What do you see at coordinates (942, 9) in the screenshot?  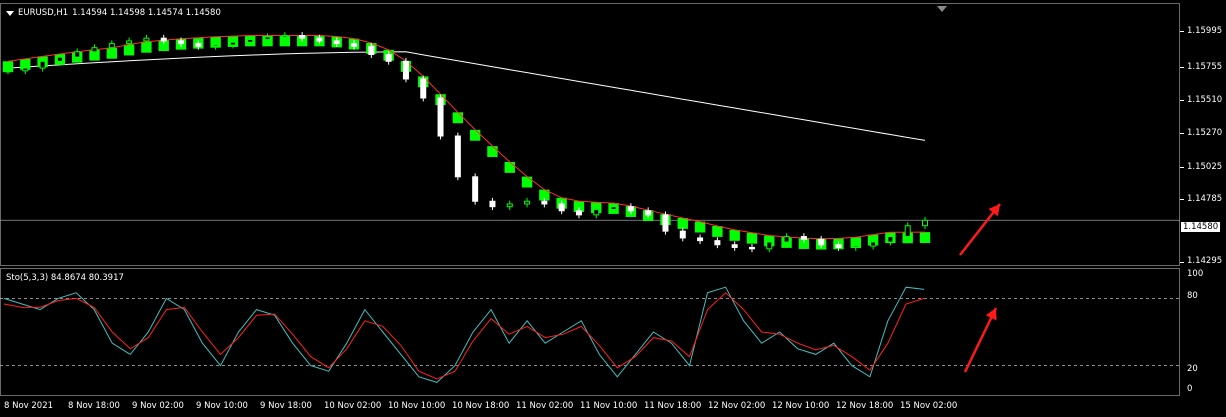 I see `chart-shift-marker-icon` at bounding box center [942, 9].